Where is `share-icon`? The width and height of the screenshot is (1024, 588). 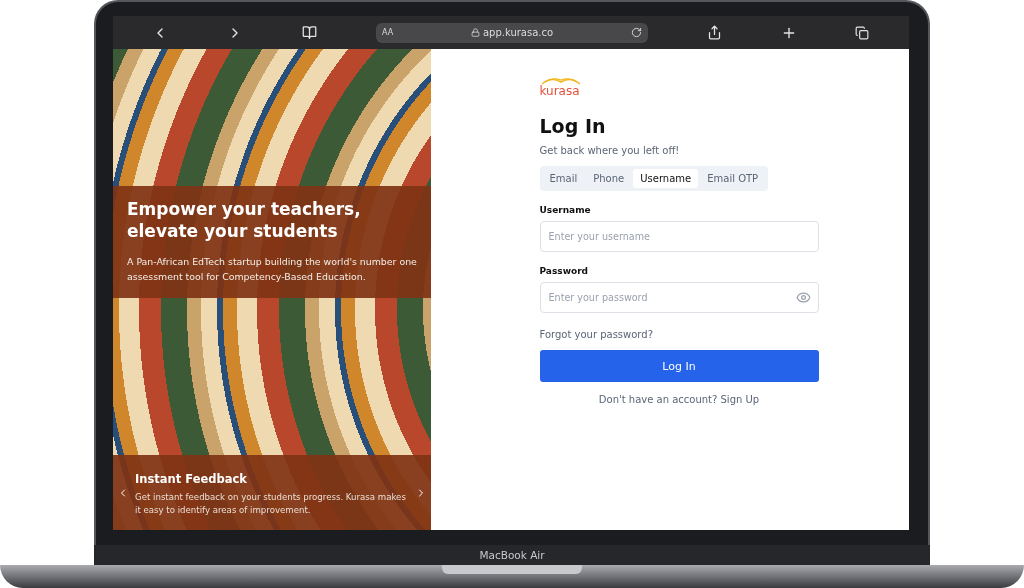
share-icon is located at coordinates (714, 32).